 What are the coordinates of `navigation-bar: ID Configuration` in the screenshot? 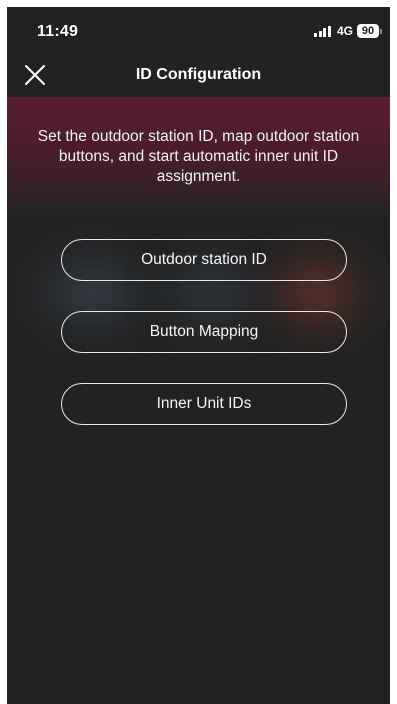 It's located at (198, 75).